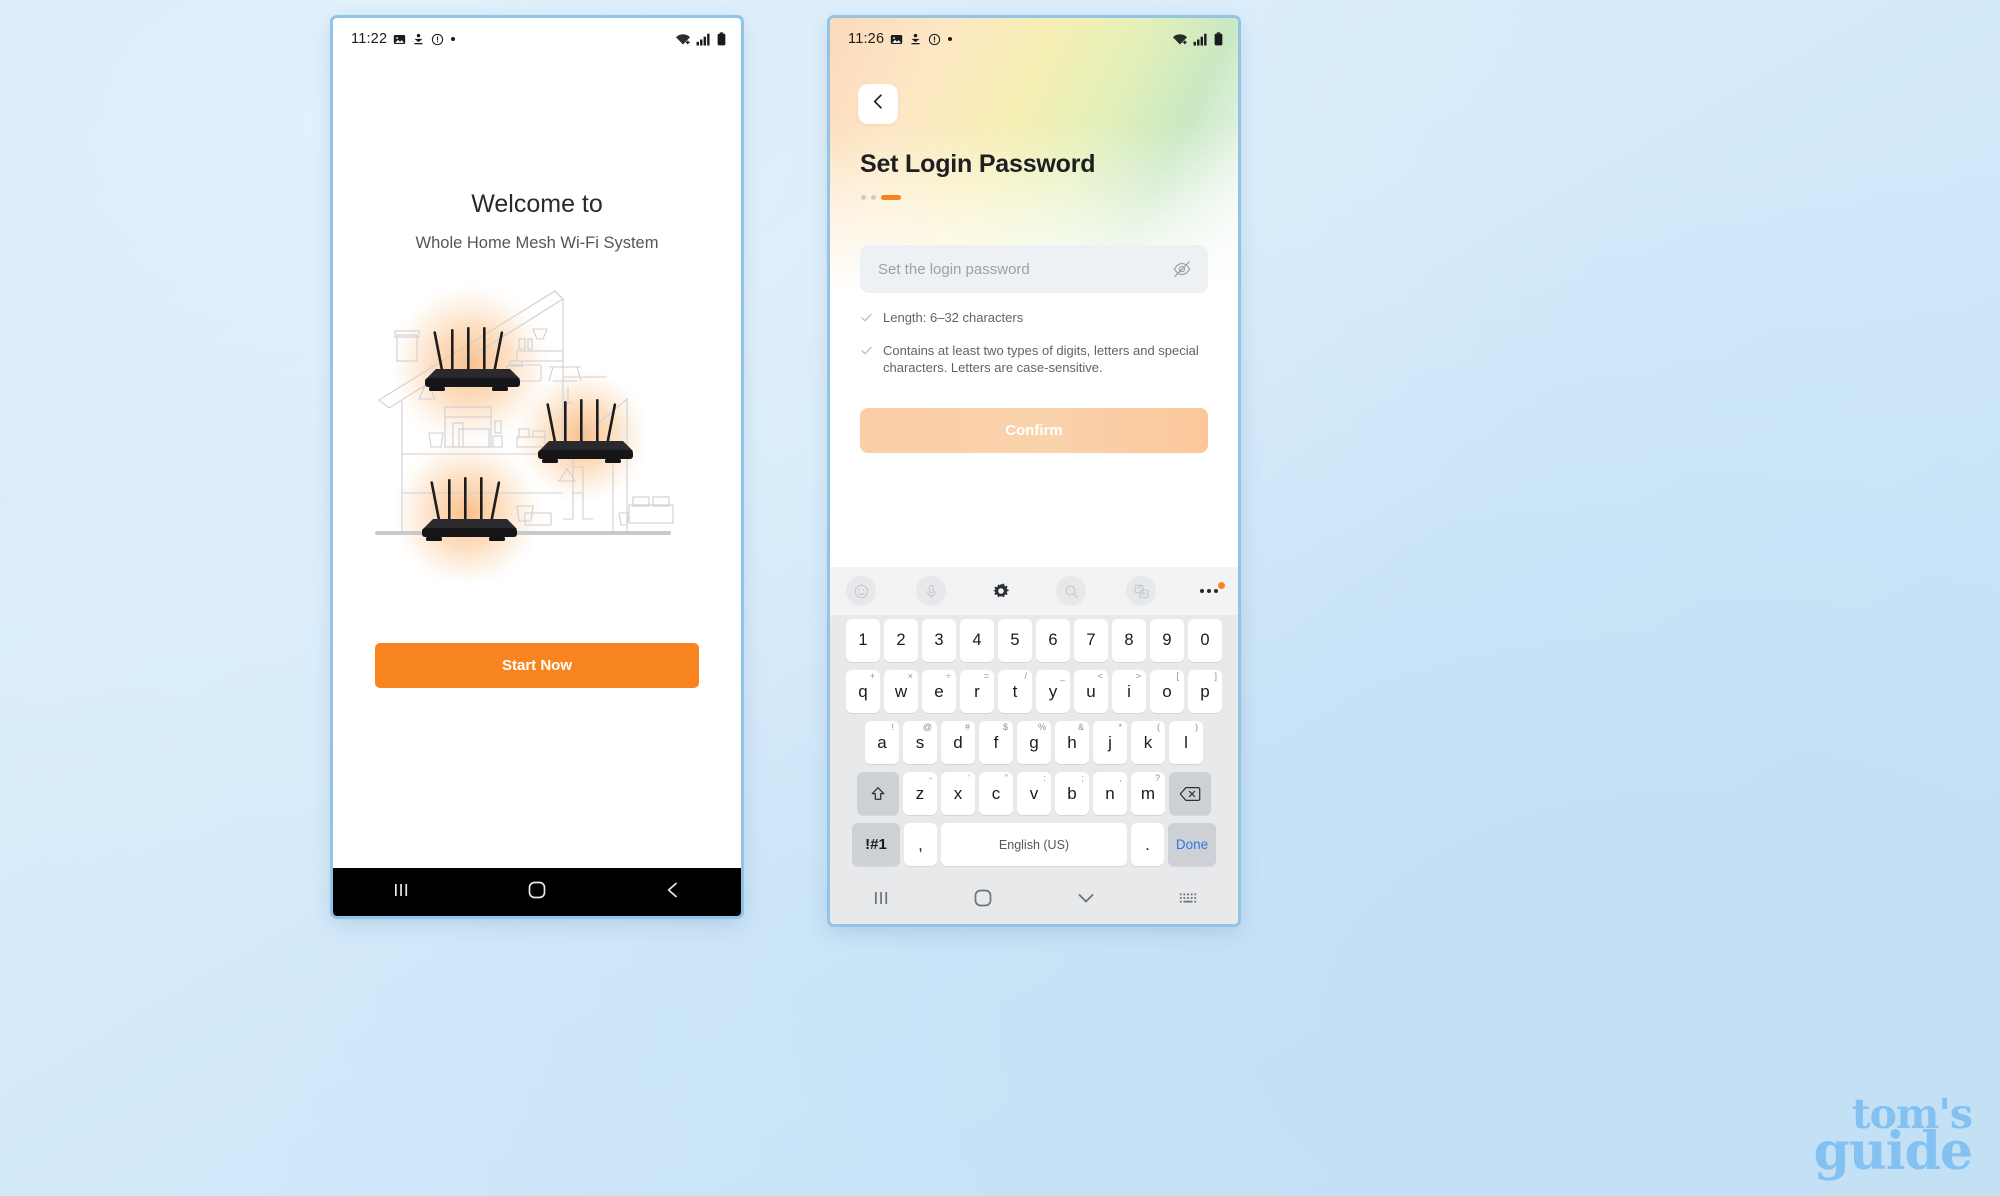 Image resolution: width=2000 pixels, height=1196 pixels. Describe the element at coordinates (537, 156) in the screenshot. I see `welcome-section: Welcome to Whole Home Mesh Wi-Fi System` at that location.